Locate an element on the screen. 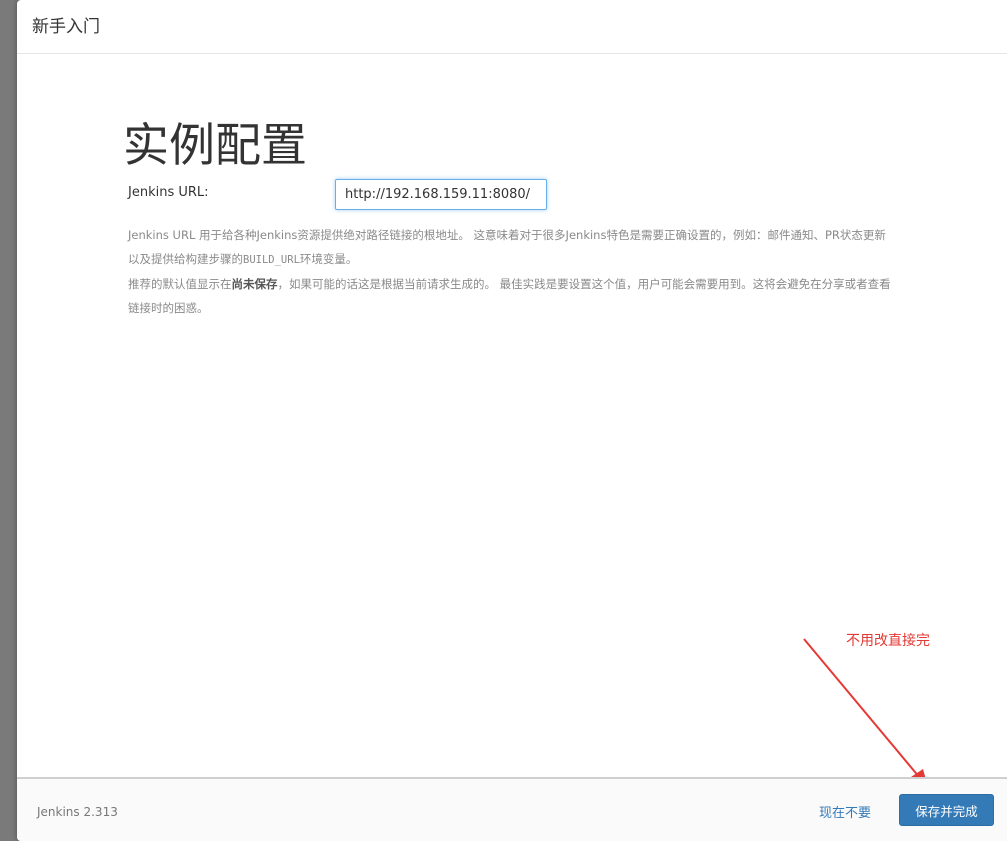  save-and-finish-button: 保存并完成 is located at coordinates (946, 810).